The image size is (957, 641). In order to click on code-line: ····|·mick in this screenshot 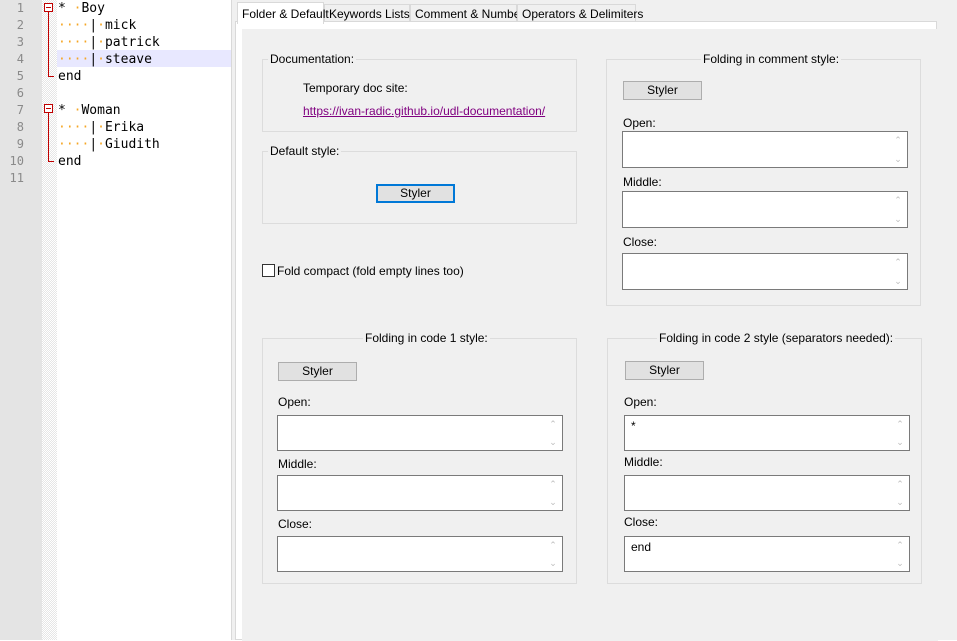, I will do `click(97, 25)`.